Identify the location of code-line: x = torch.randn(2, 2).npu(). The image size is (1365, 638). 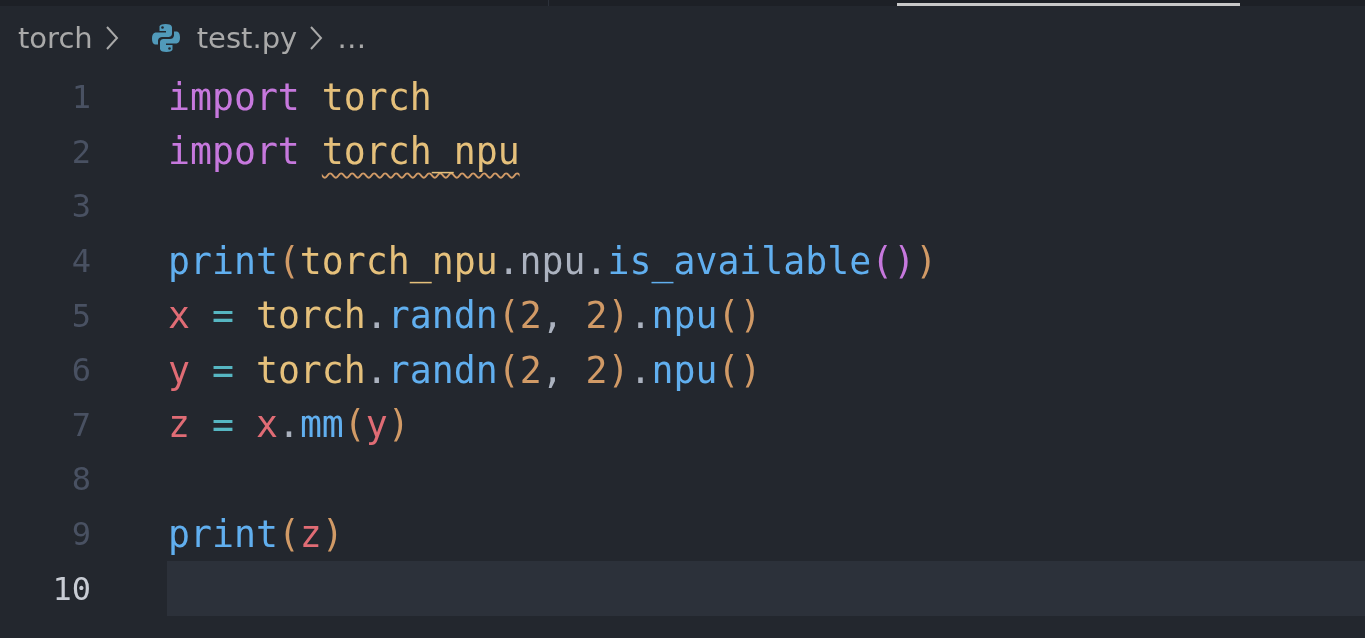
(465, 316).